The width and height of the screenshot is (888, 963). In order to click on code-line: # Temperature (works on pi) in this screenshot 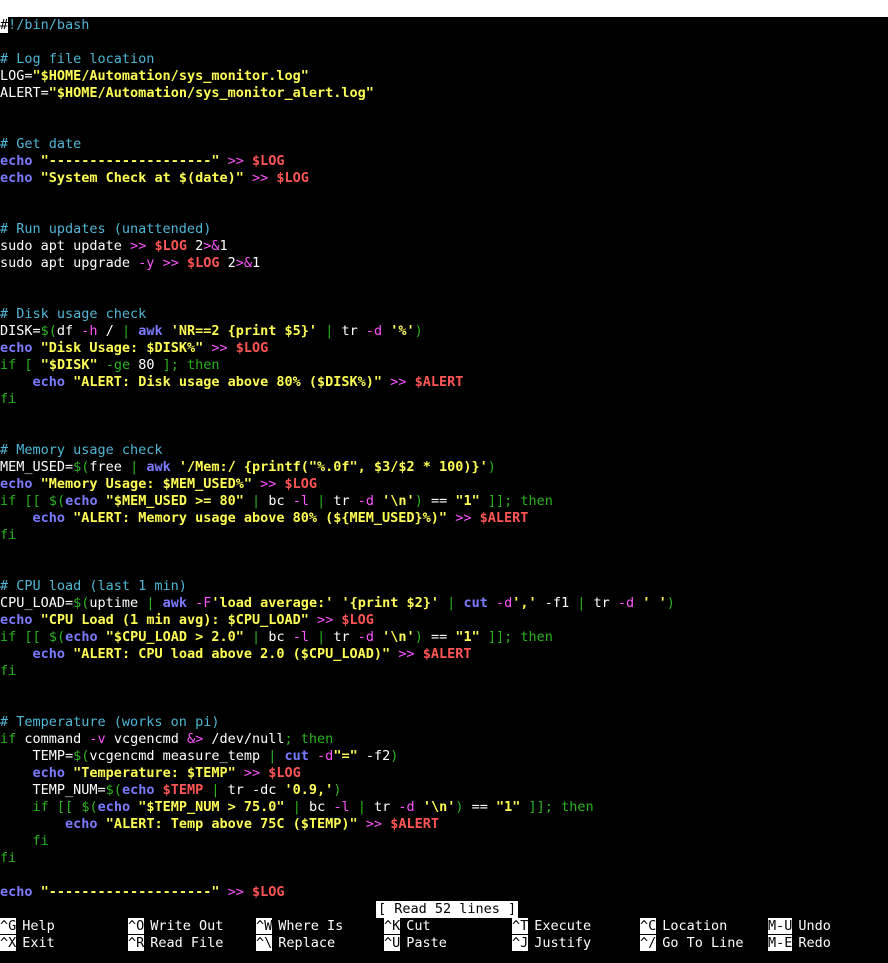, I will do `click(444, 722)`.